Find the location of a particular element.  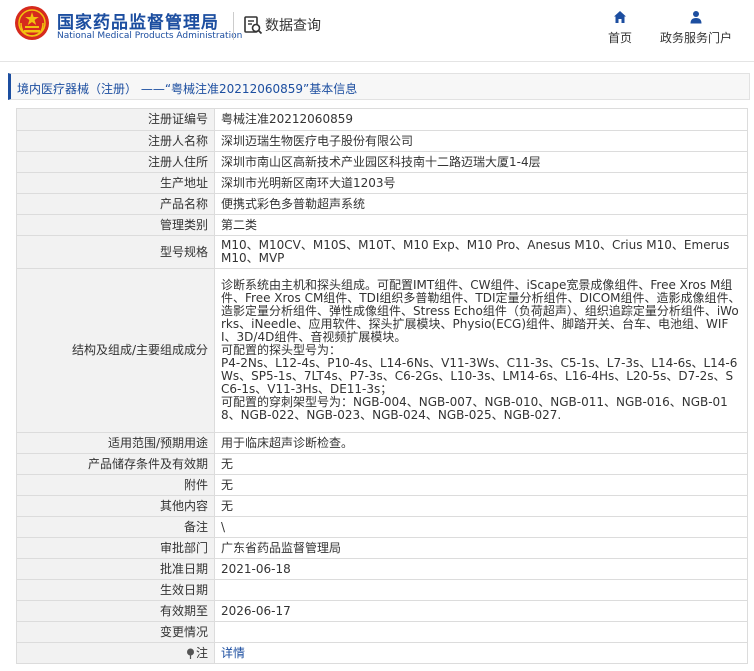

national-emblem-icon is located at coordinates (32, 23).